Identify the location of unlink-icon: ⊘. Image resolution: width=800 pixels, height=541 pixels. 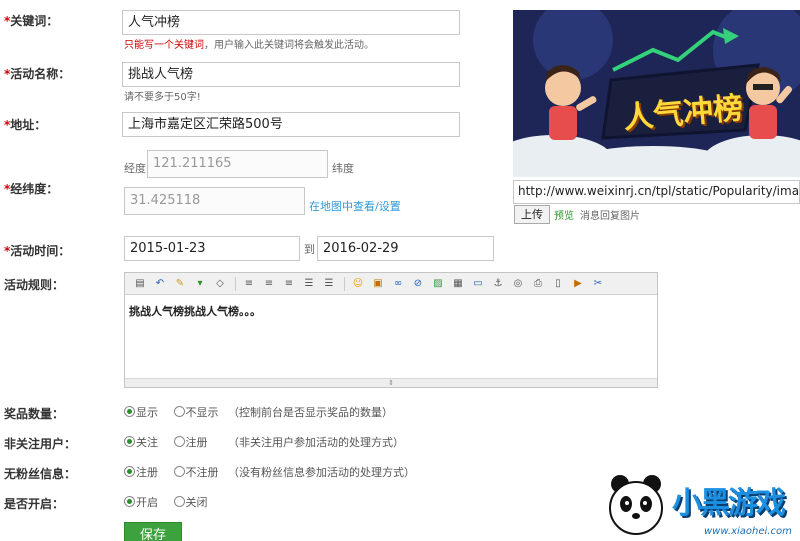
(418, 284).